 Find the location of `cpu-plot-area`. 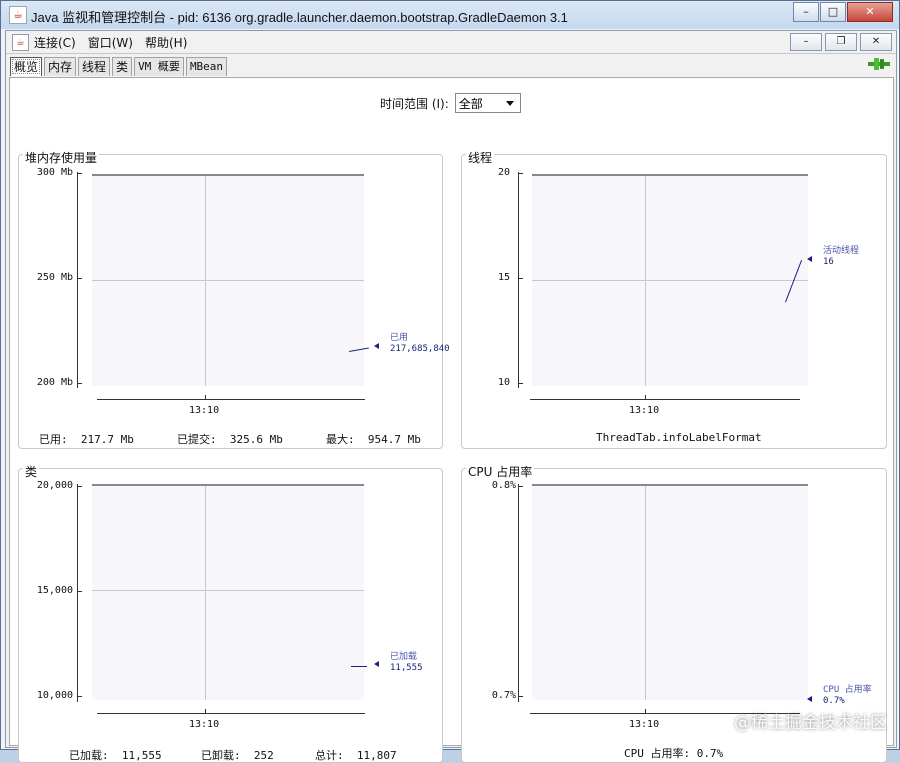

cpu-plot-area is located at coordinates (670, 592).